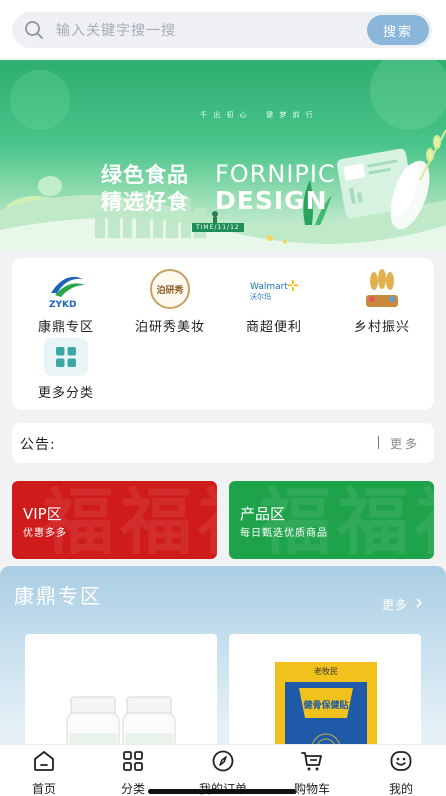  I want to click on banner-en-2: DESIGN, so click(271, 200).